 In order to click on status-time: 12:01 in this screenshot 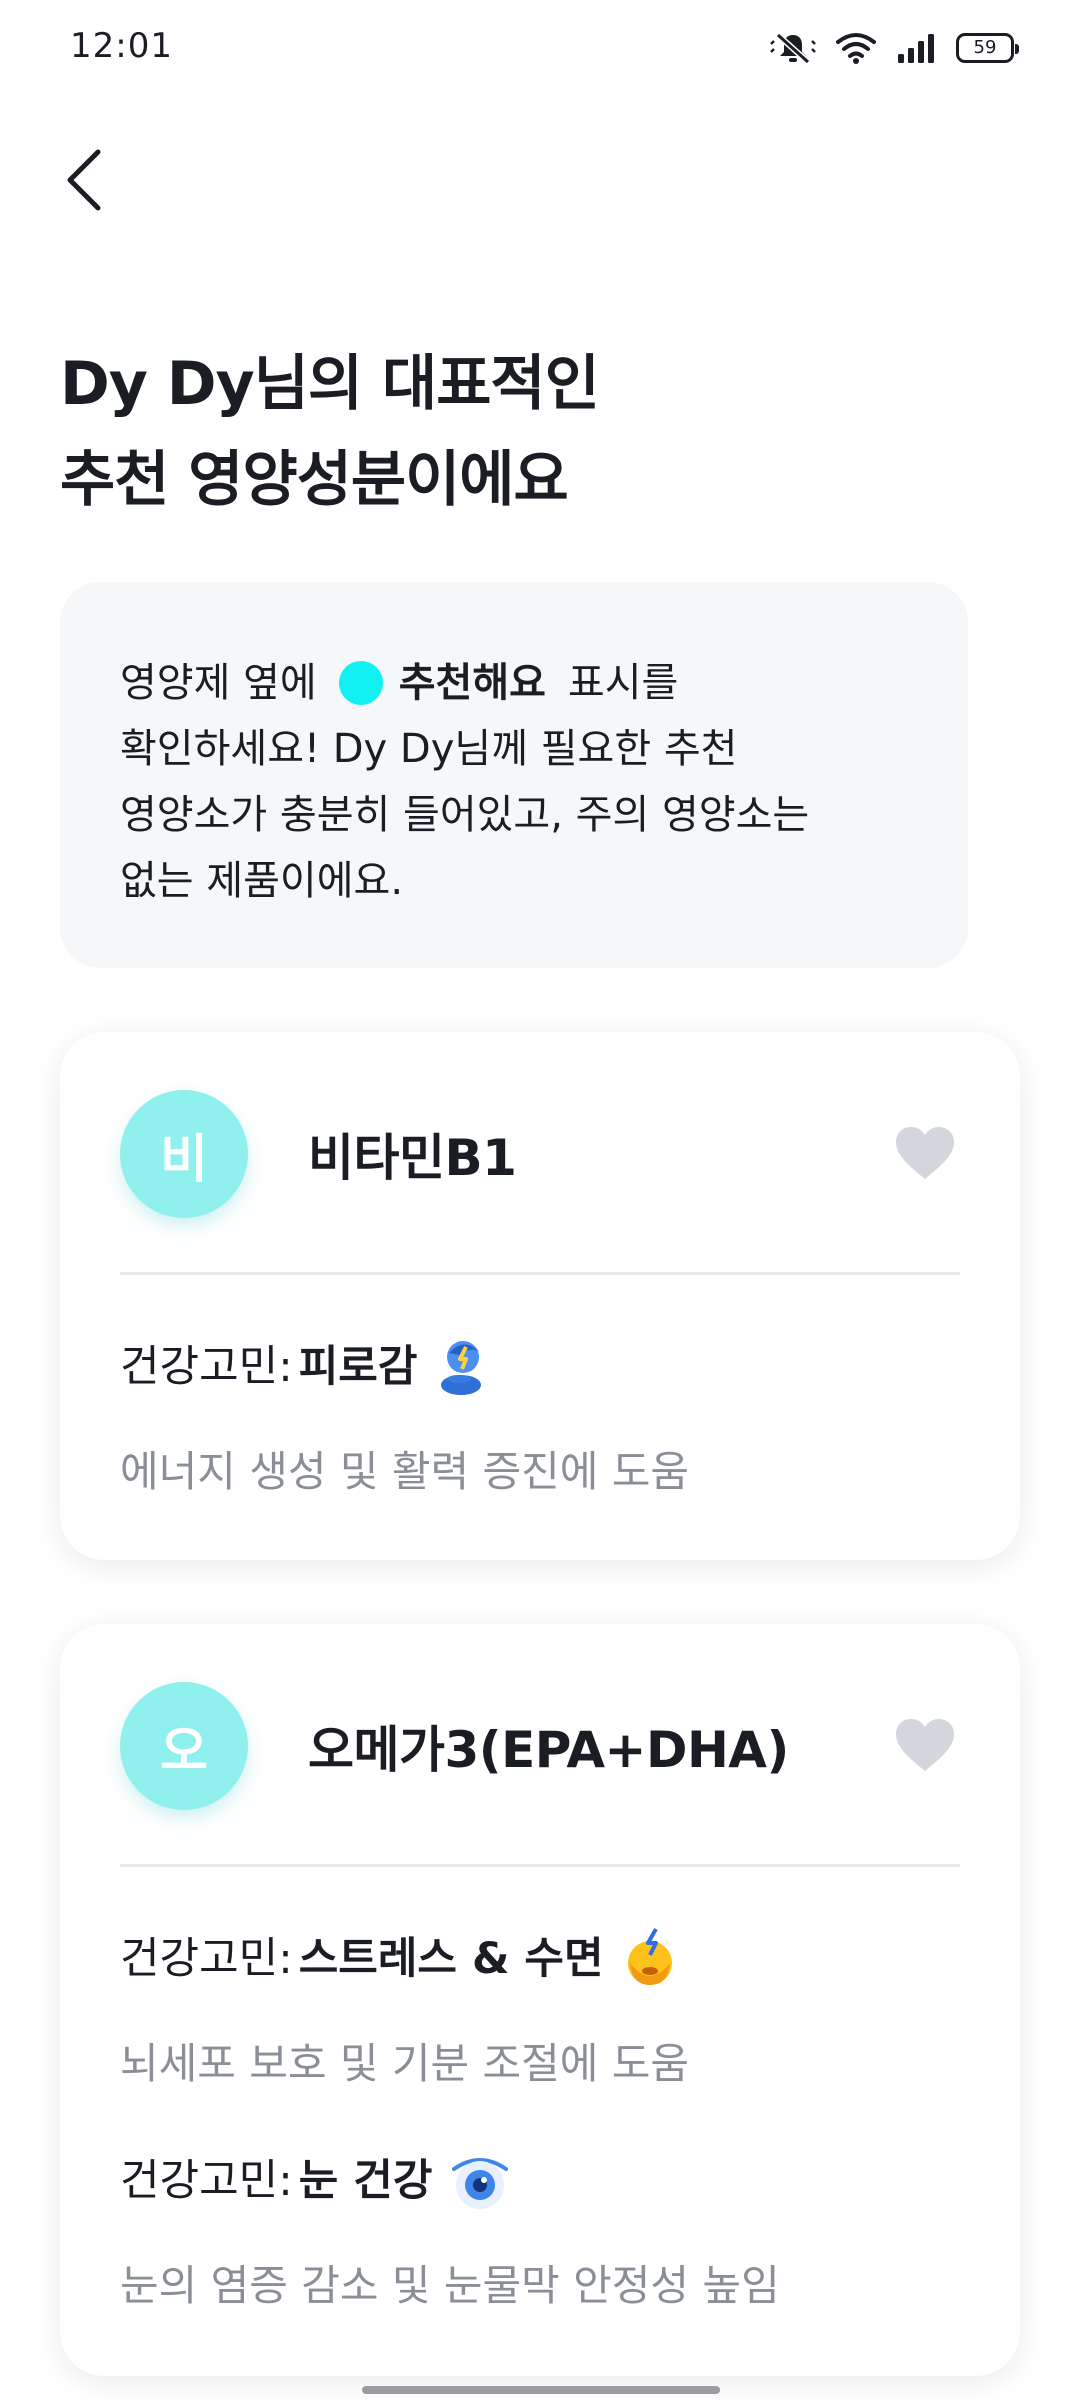, I will do `click(121, 46)`.